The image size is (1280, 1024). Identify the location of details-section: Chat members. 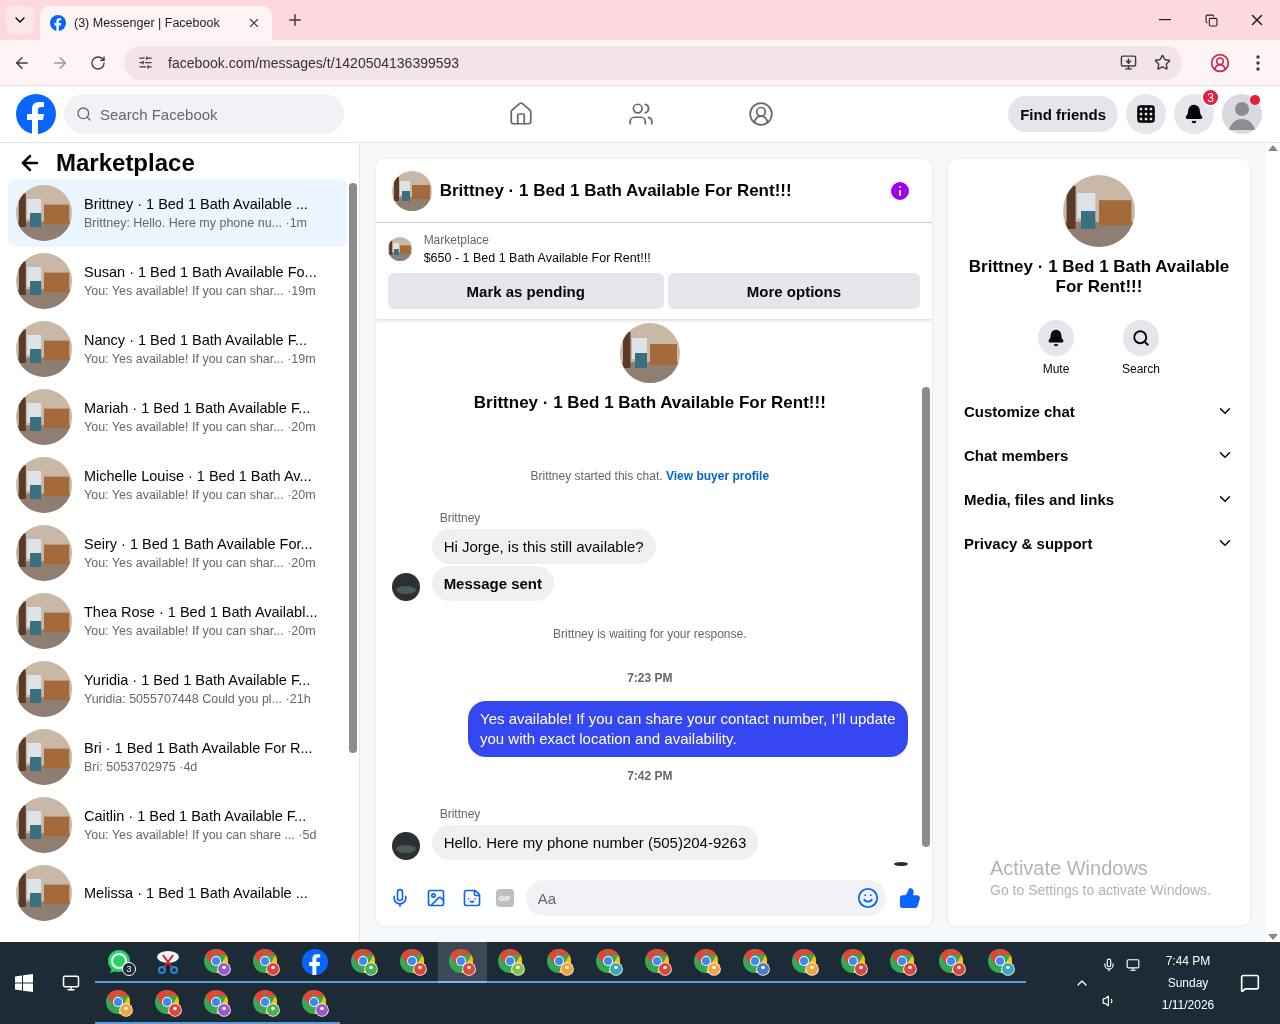
(1099, 455).